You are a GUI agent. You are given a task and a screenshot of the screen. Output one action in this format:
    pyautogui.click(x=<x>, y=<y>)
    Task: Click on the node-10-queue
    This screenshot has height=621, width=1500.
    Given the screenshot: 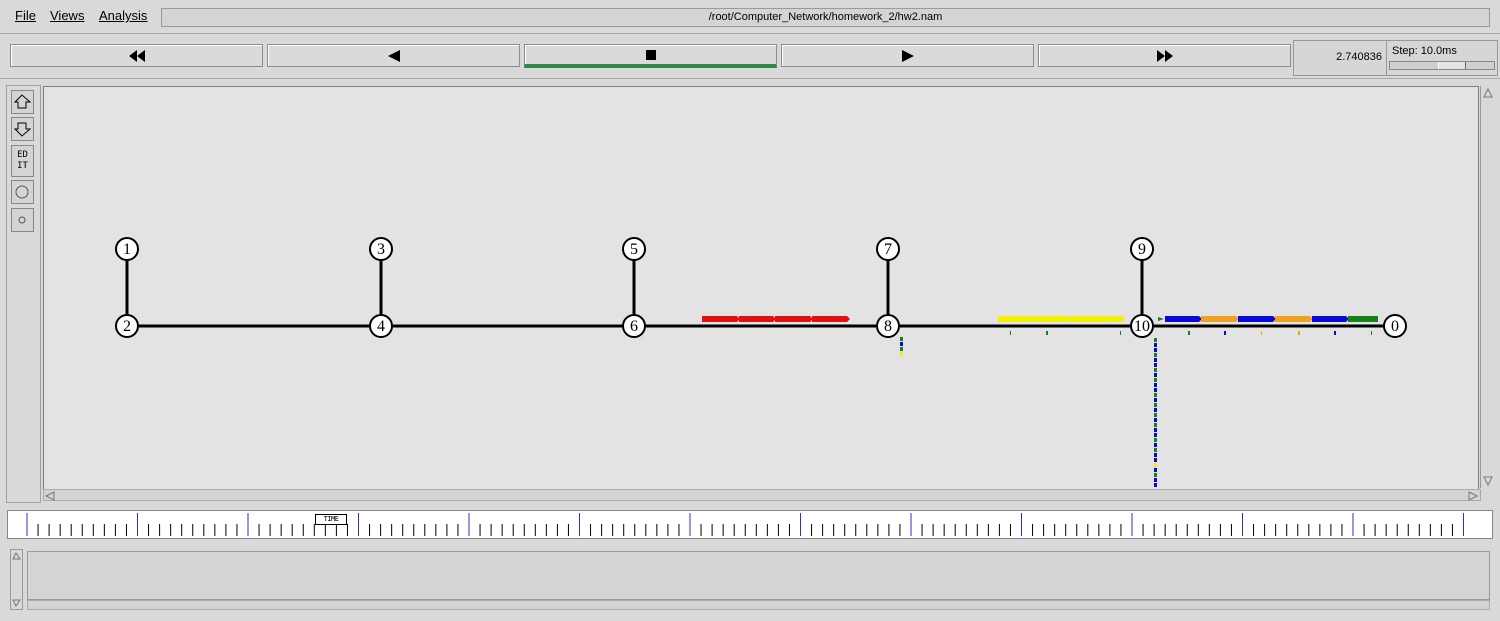 What is the action you would take?
    pyautogui.click(x=1155, y=412)
    